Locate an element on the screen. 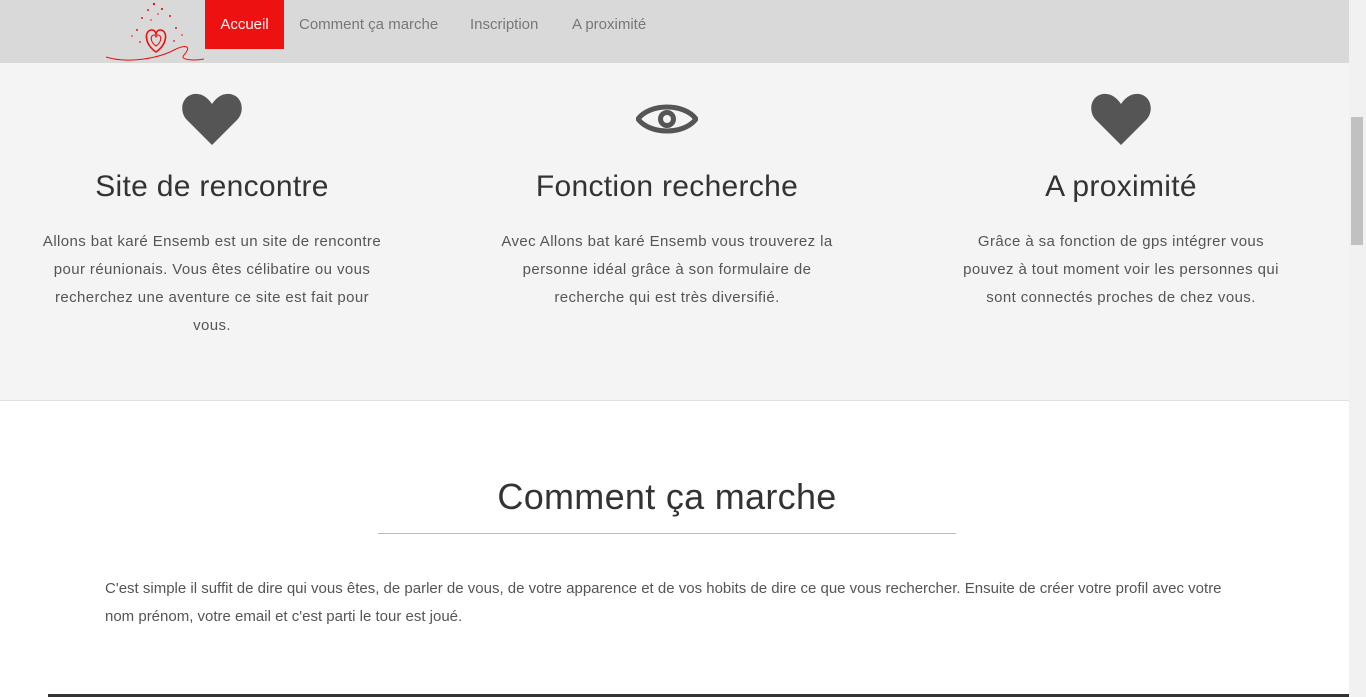 The image size is (1366, 697). scrollbar-thumb is located at coordinates (1357, 181).